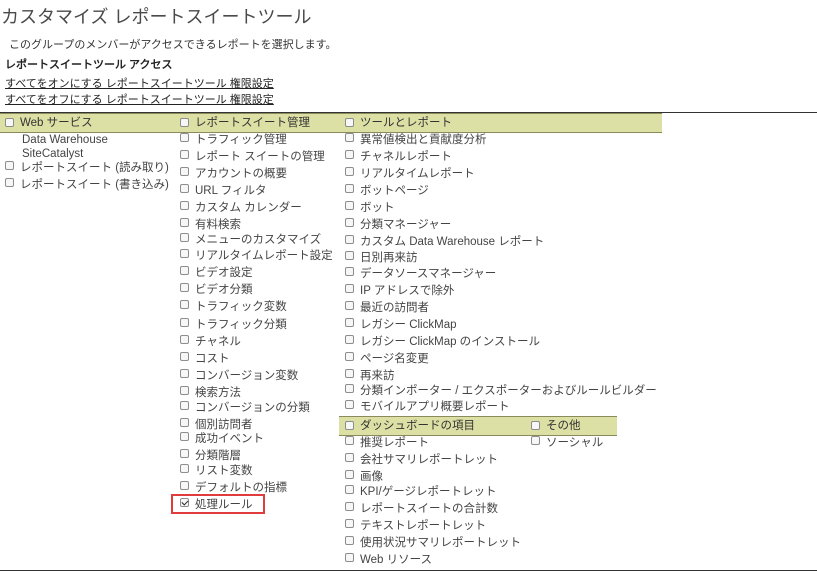 The height and width of the screenshot is (574, 817). Describe the element at coordinates (415, 527) in the screenshot. I see `permission-item: テキストレポートレット` at that location.